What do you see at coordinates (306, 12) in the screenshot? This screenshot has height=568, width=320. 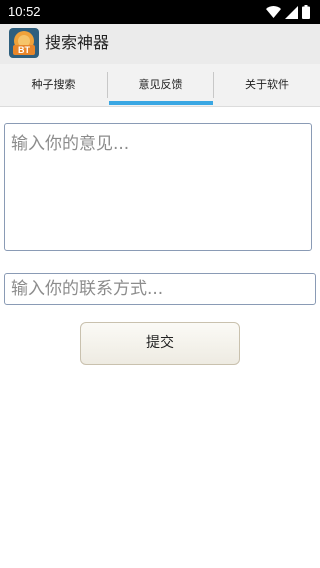 I see `battery-icon` at bounding box center [306, 12].